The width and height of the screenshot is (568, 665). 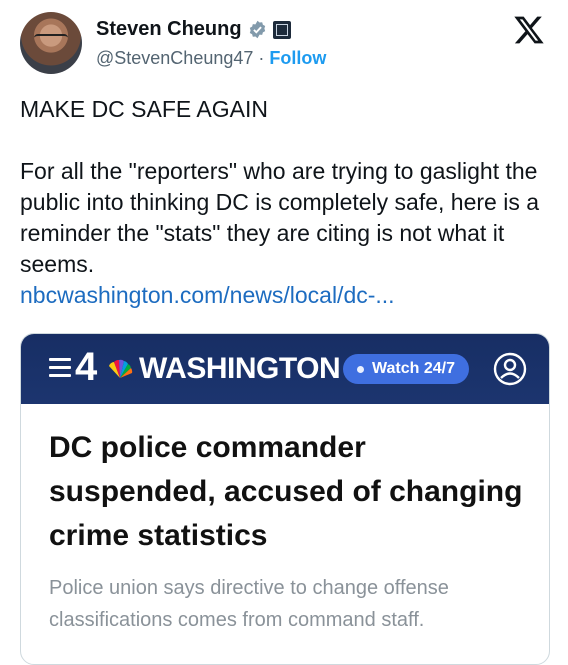 What do you see at coordinates (51, 43) in the screenshot?
I see `avatar` at bounding box center [51, 43].